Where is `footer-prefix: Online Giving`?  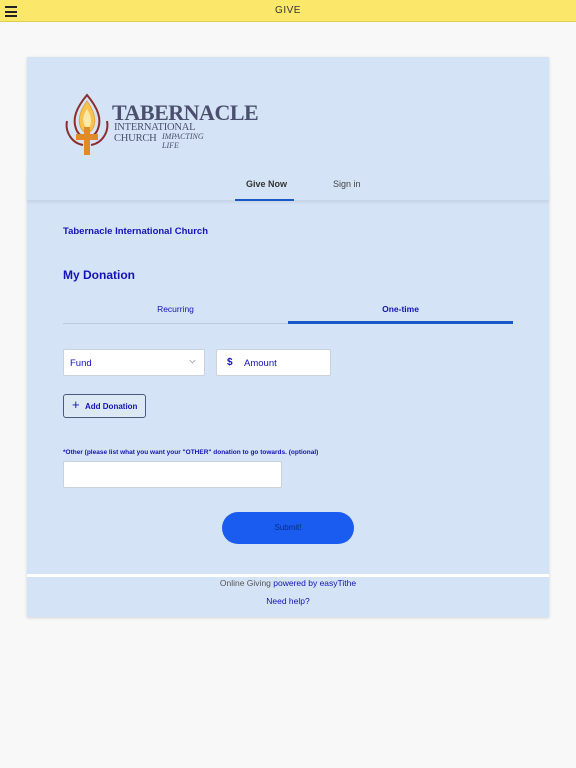 footer-prefix: Online Giving is located at coordinates (246, 583).